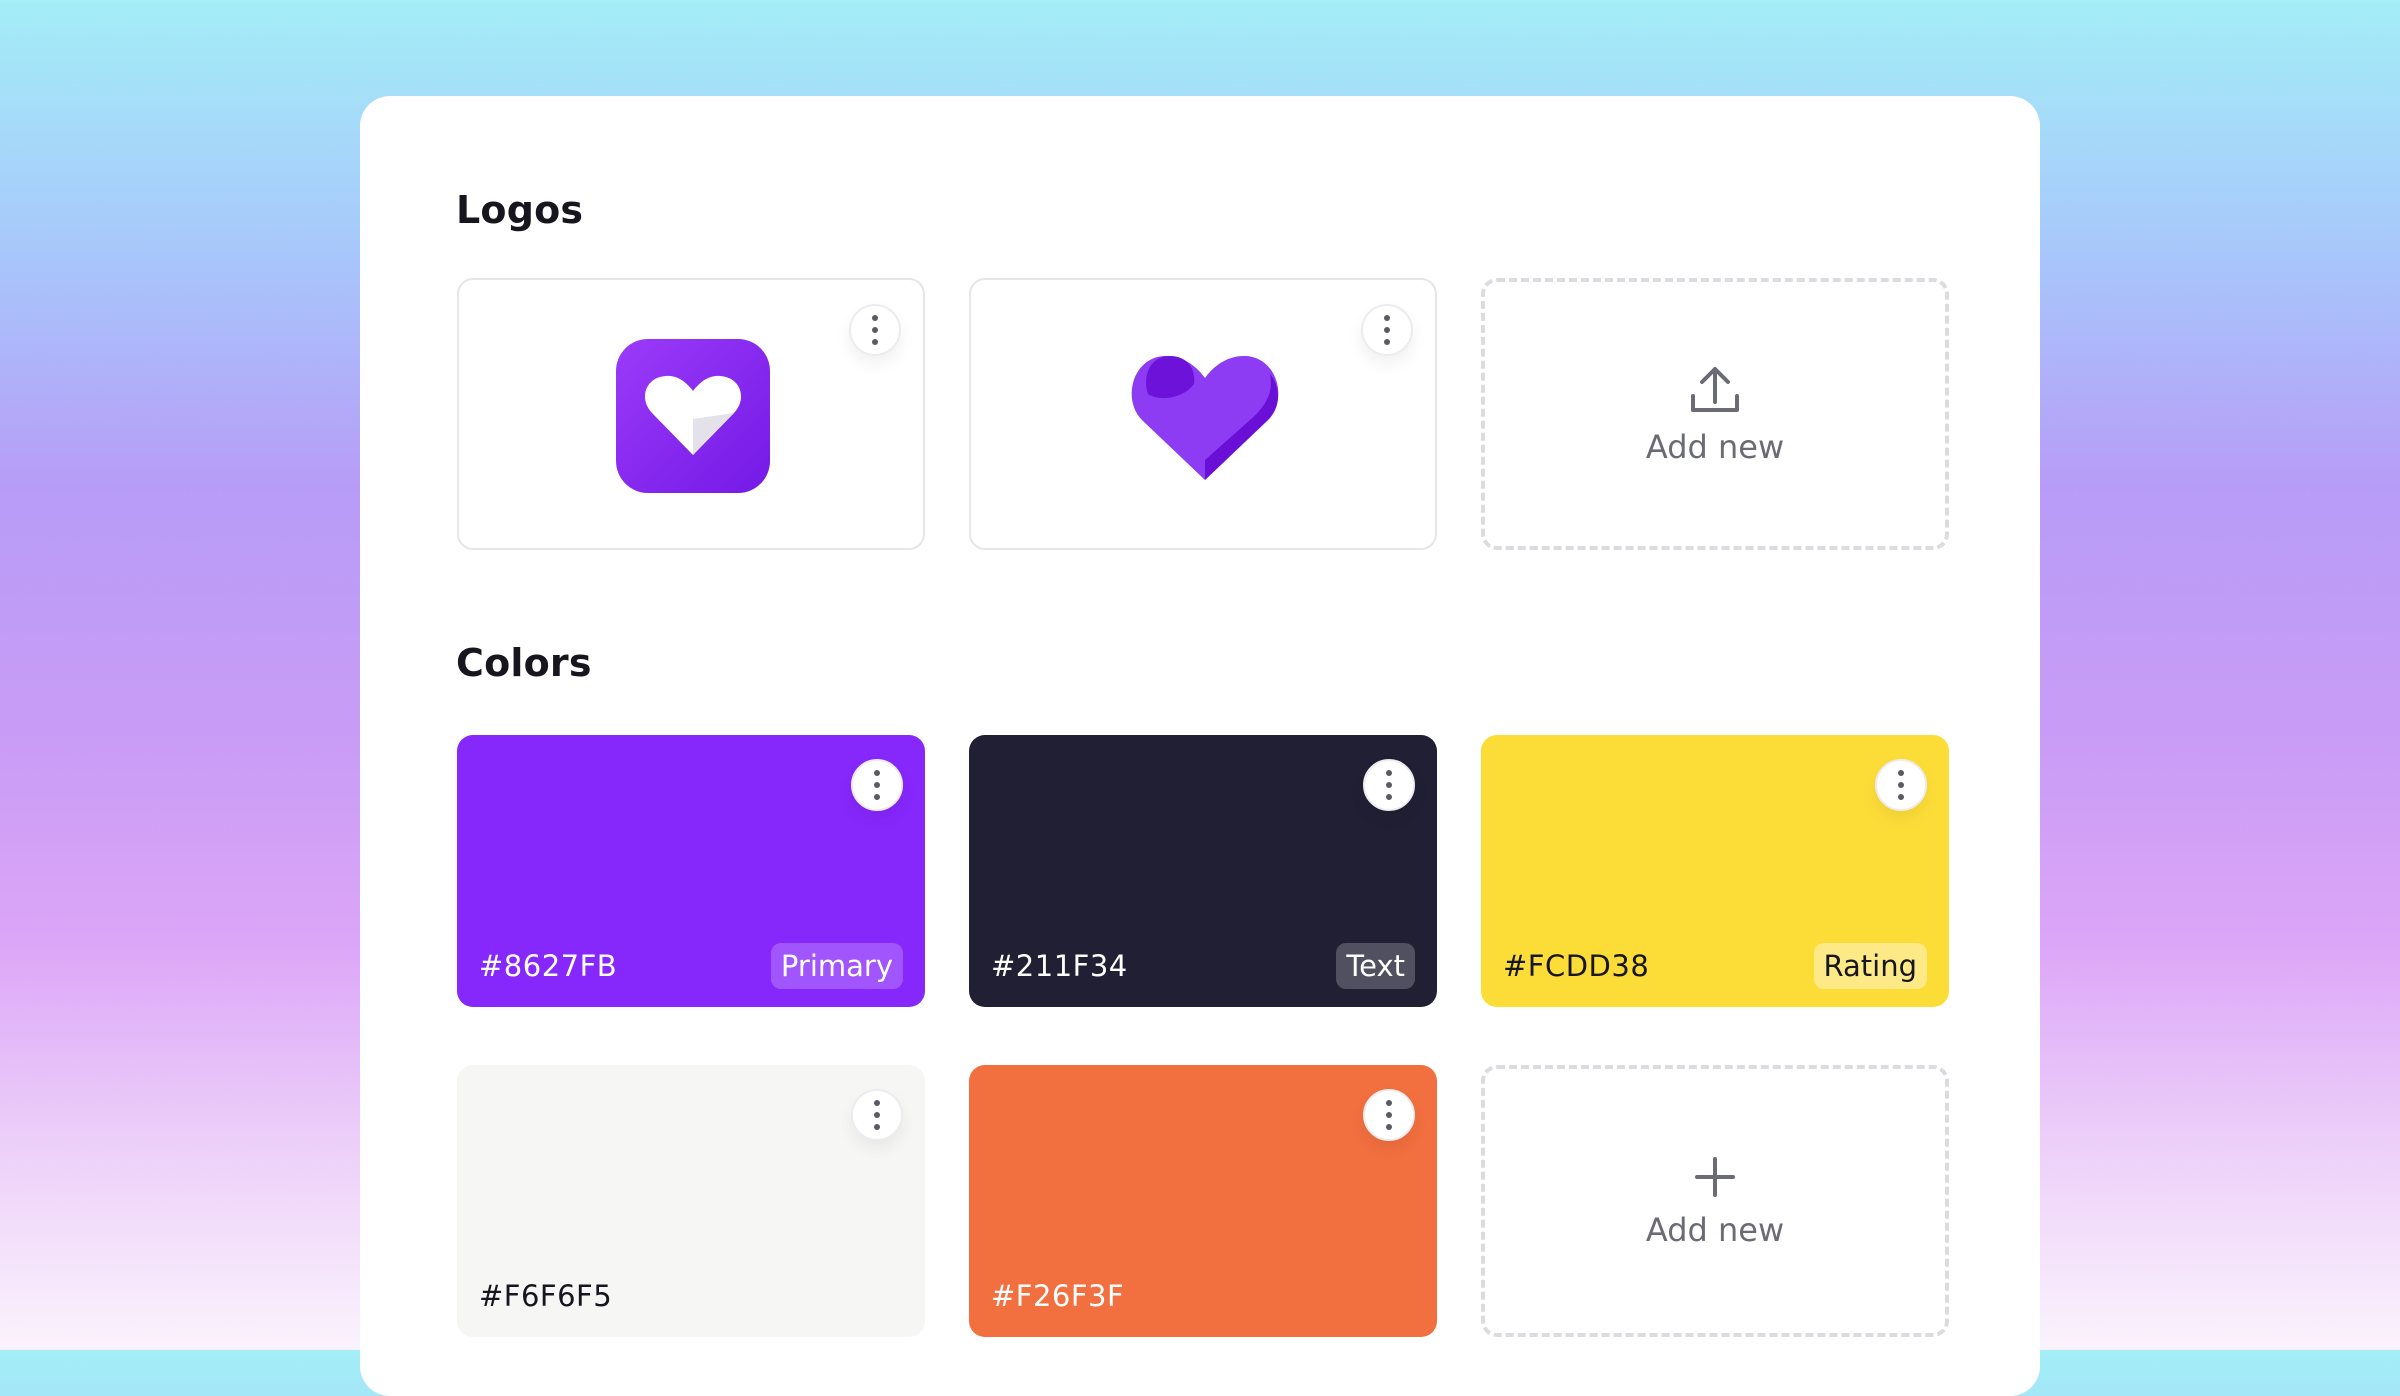  What do you see at coordinates (1059, 966) in the screenshot?
I see `color-hex: #211F34` at bounding box center [1059, 966].